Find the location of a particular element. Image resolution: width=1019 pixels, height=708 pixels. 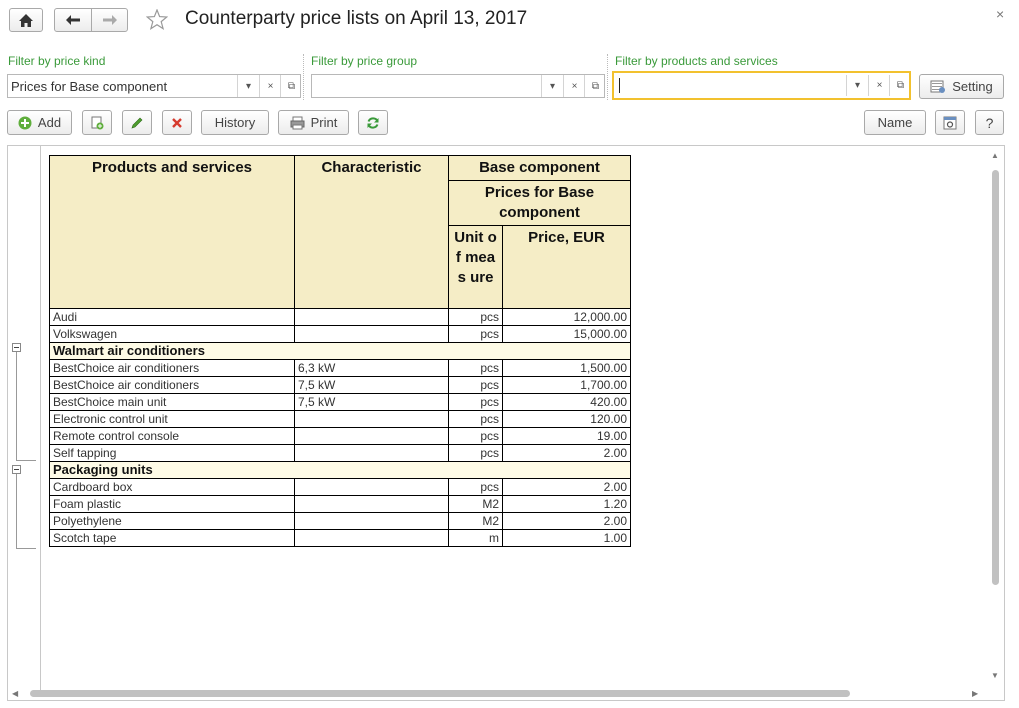

forward-button is located at coordinates (109, 20).